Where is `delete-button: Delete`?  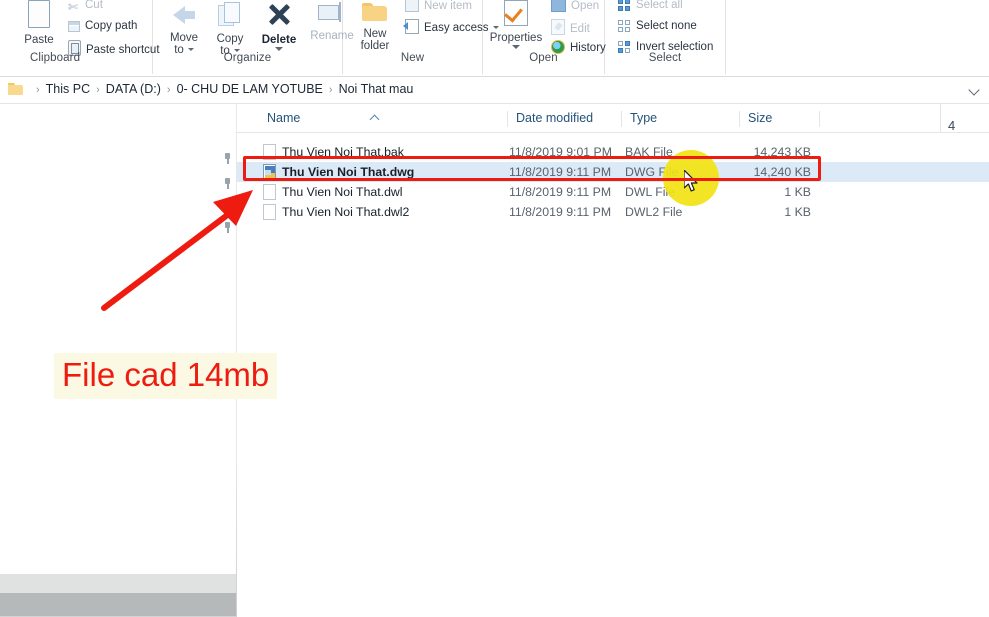
delete-button: Delete is located at coordinates (279, 25).